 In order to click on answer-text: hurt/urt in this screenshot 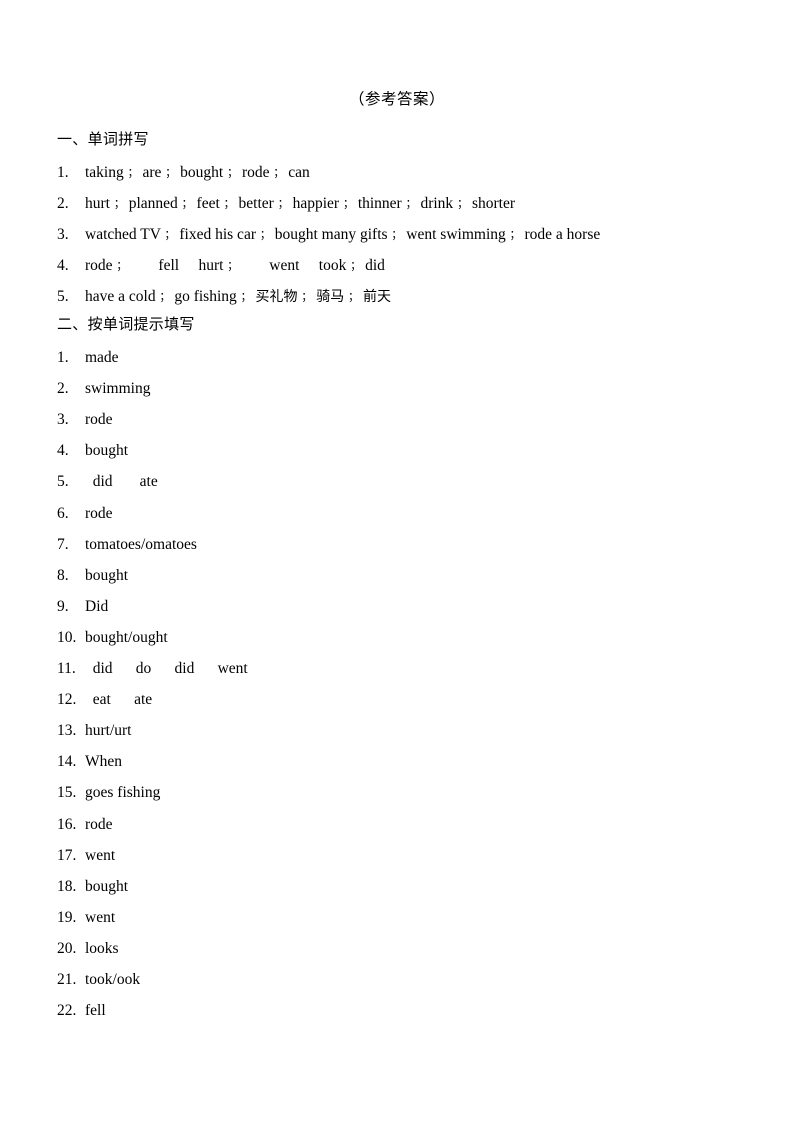, I will do `click(108, 731)`.